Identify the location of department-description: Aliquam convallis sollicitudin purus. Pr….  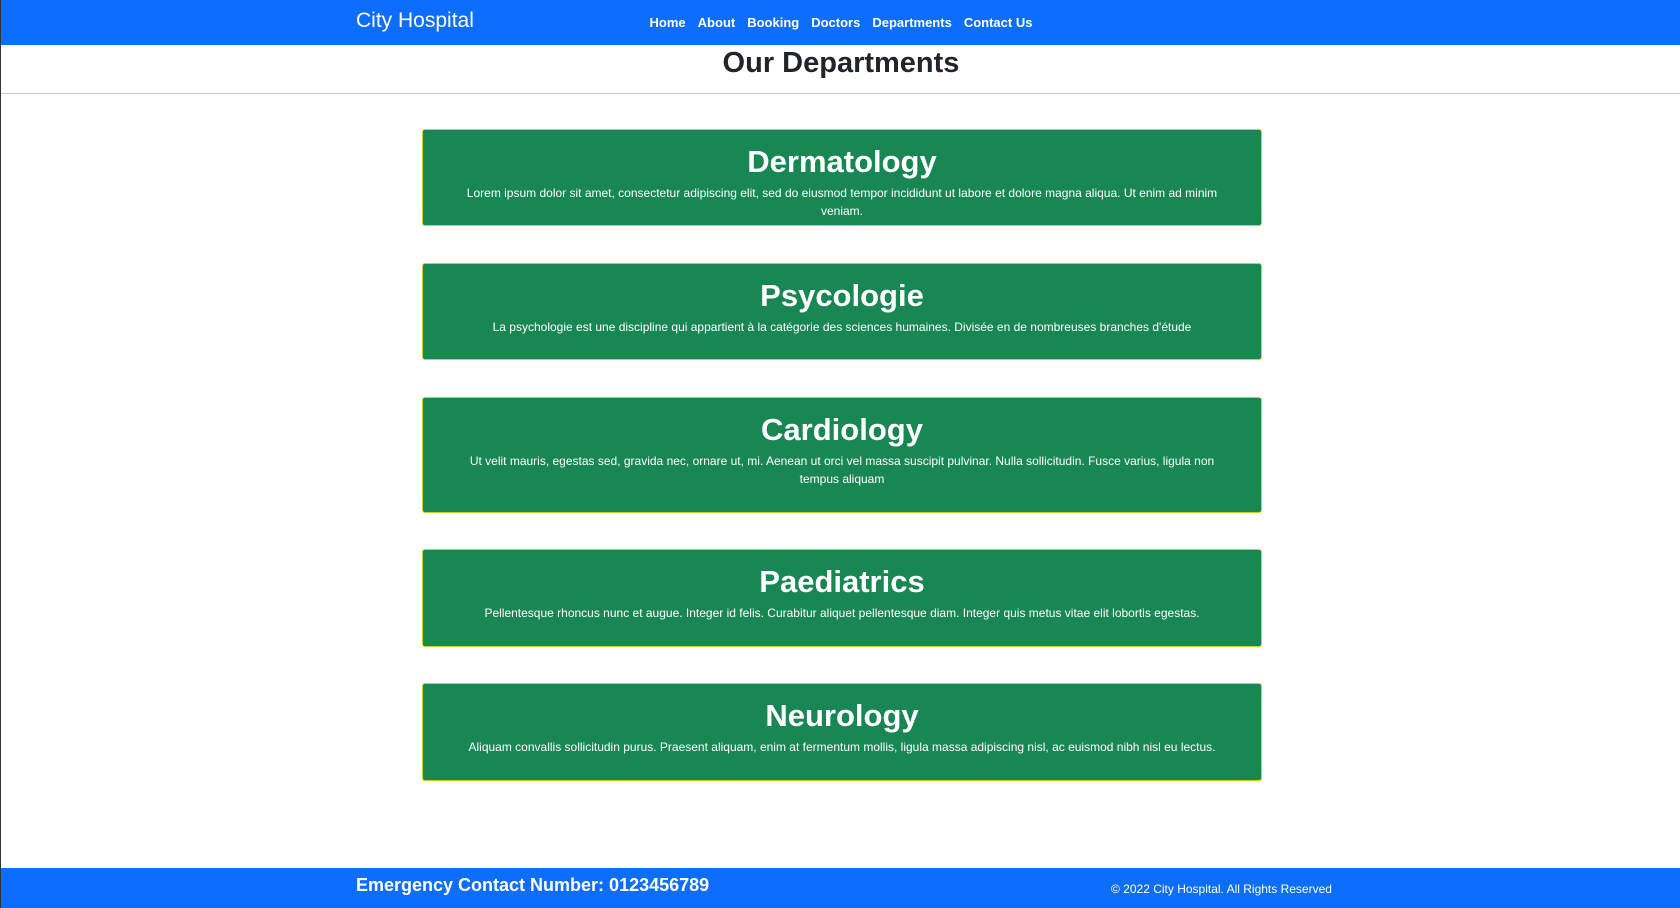
(842, 747).